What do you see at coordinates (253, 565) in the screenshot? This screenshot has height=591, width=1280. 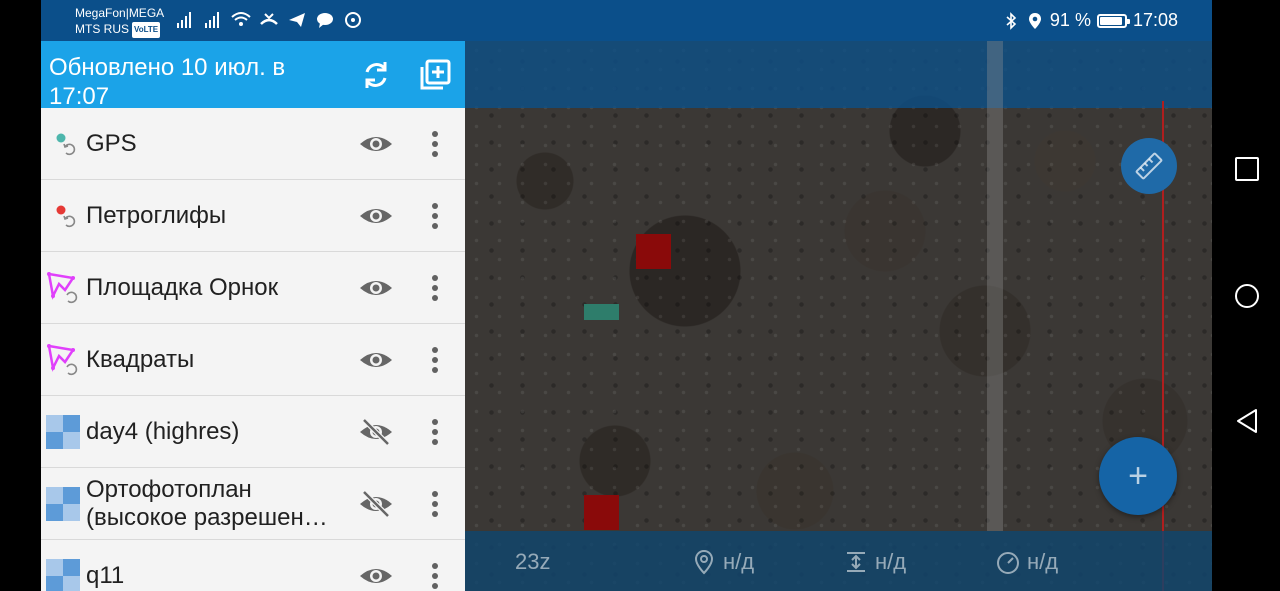 I see `layer-row: q11` at bounding box center [253, 565].